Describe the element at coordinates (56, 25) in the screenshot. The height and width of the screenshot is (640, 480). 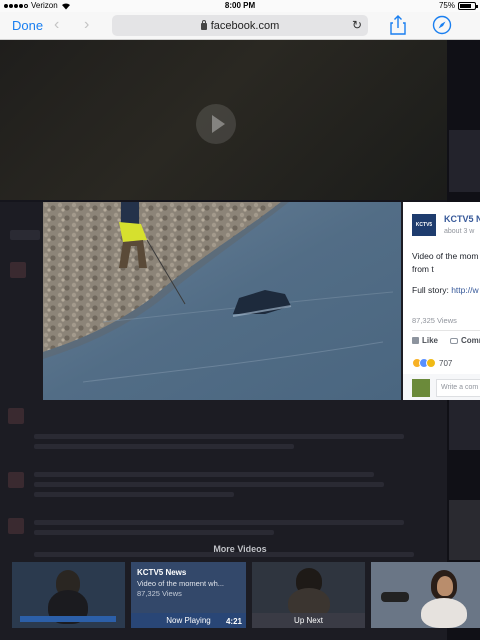
I see `chevron-left-icon: ‹` at that location.